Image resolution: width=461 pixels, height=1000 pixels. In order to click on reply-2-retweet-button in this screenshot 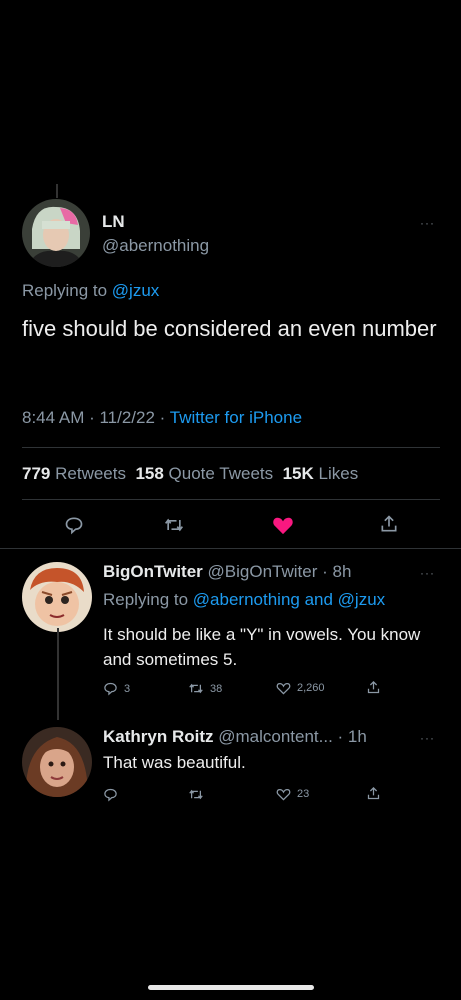, I will do `click(199, 794)`.